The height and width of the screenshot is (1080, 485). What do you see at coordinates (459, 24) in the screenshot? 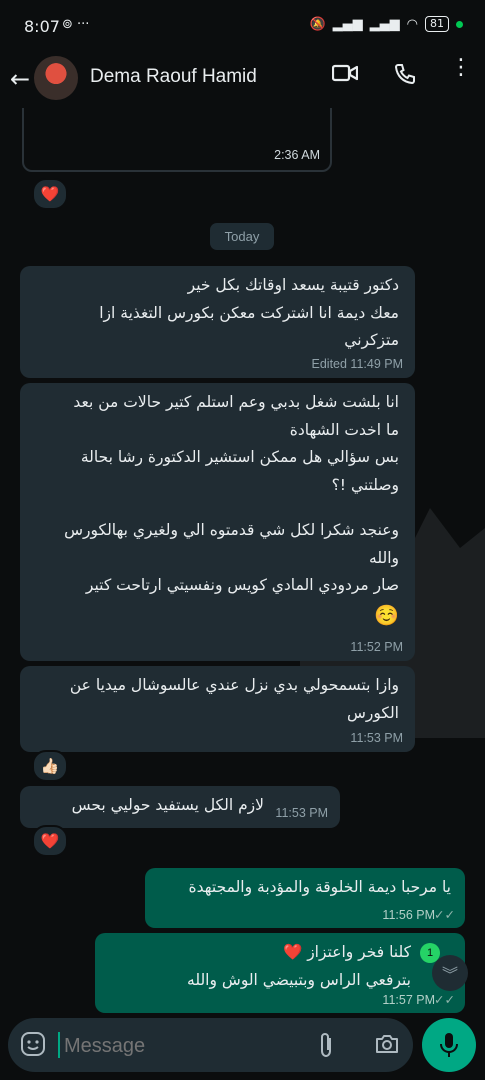
I see `privacy-dot` at bounding box center [459, 24].